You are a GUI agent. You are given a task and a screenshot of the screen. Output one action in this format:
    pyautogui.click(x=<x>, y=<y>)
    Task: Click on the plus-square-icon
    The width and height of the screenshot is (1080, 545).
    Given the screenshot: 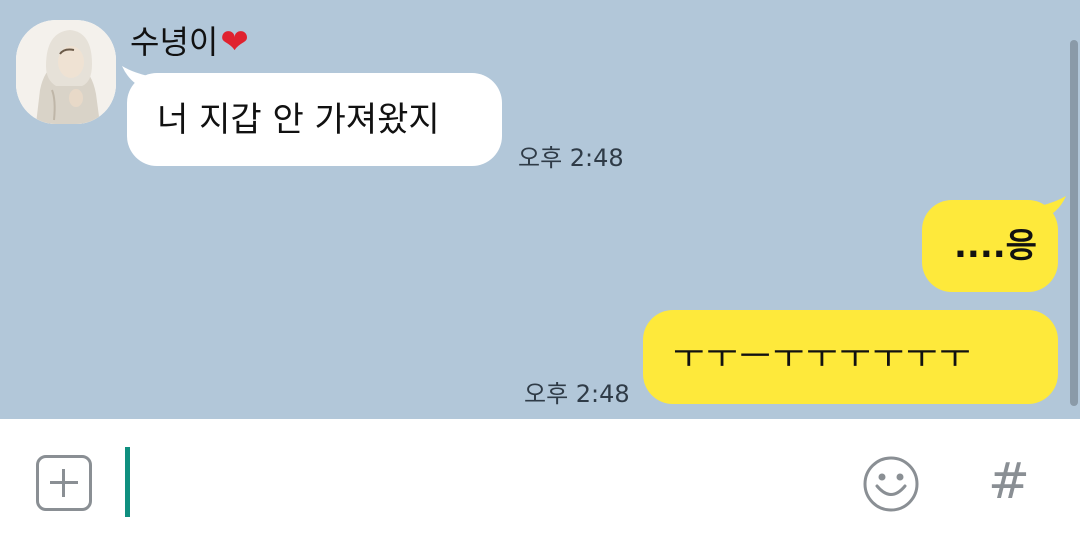 What is the action you would take?
    pyautogui.click(x=64, y=483)
    